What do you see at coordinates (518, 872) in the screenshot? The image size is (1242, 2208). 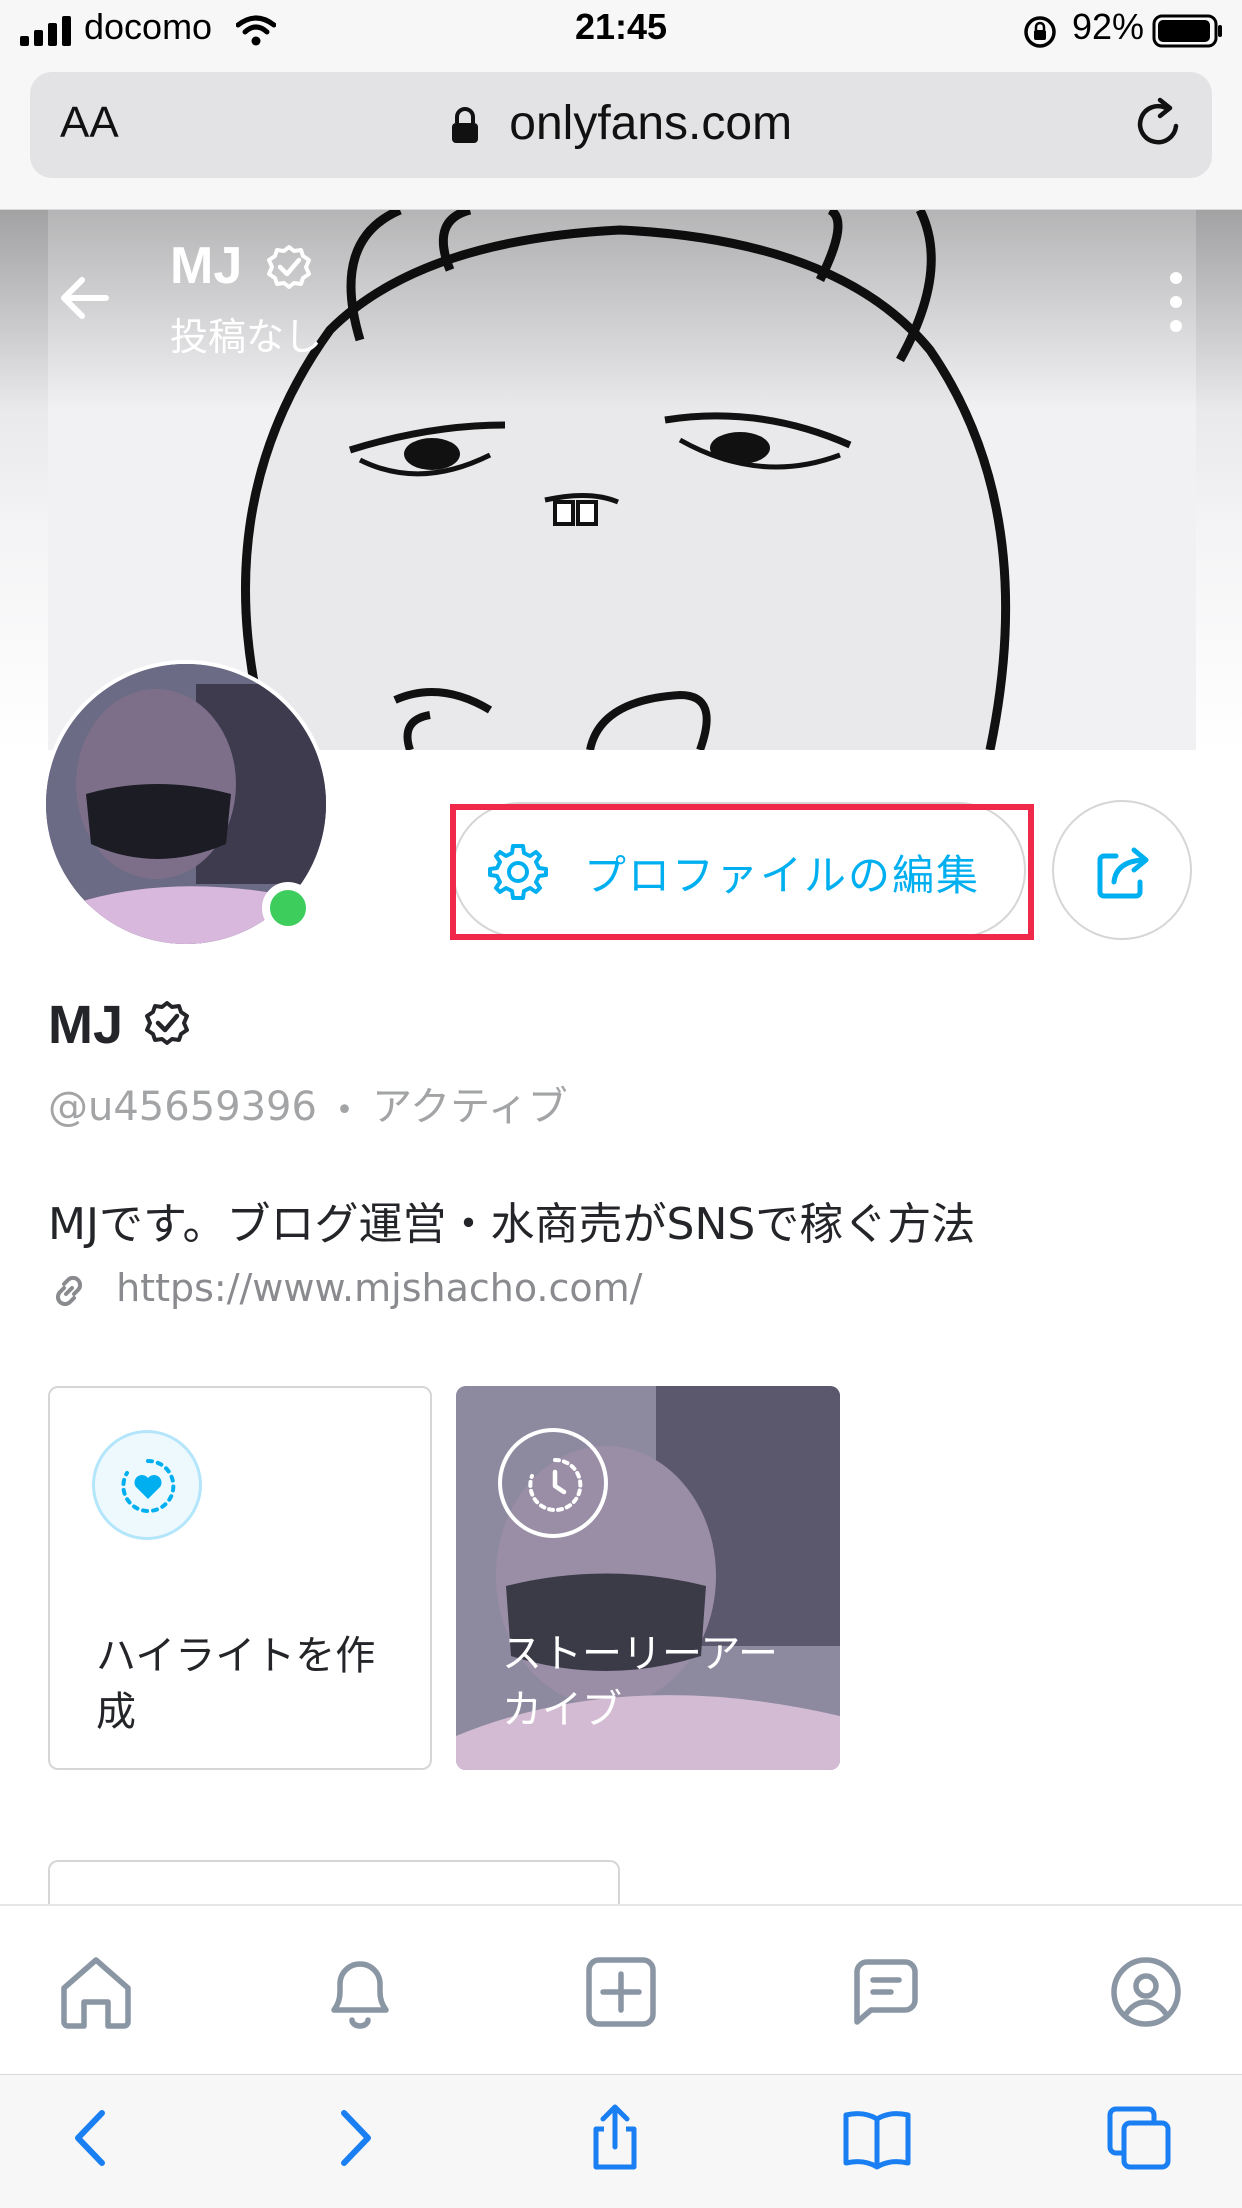 I see `gear-icon` at bounding box center [518, 872].